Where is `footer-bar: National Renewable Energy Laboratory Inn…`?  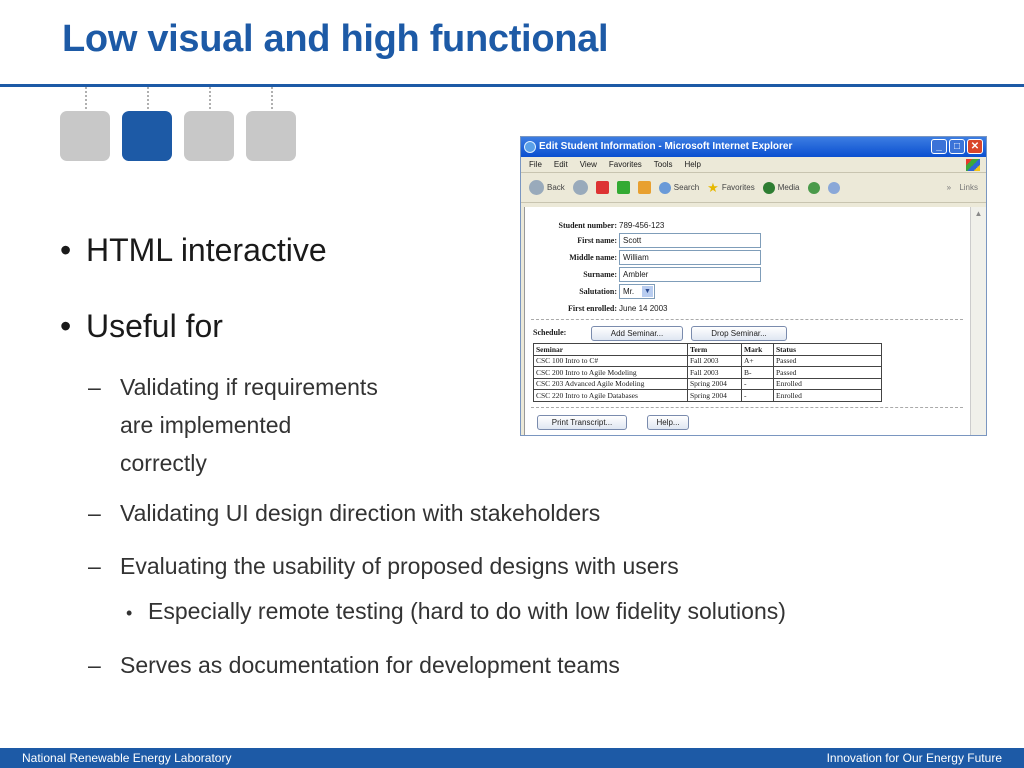
footer-bar: National Renewable Energy Laboratory Inn… is located at coordinates (512, 758).